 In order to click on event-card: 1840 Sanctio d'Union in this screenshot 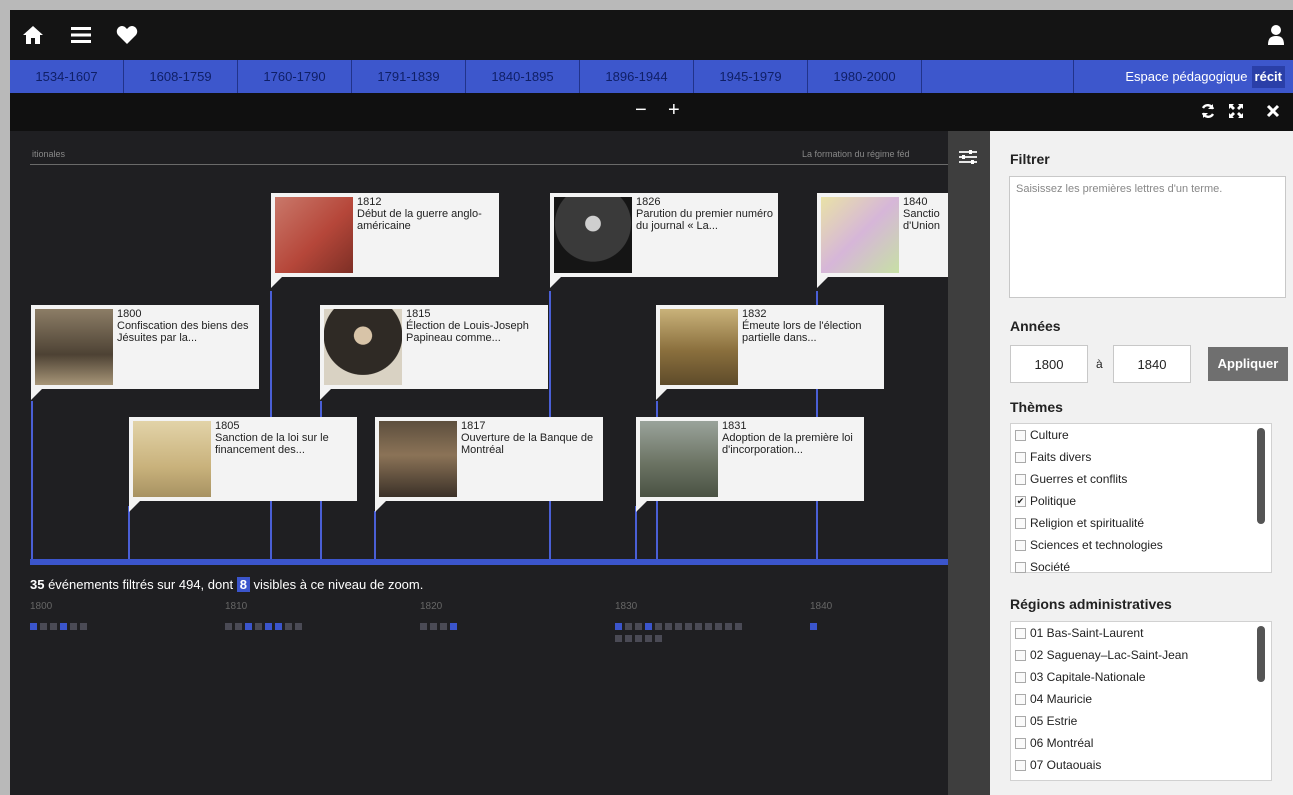, I will do `click(882, 240)`.